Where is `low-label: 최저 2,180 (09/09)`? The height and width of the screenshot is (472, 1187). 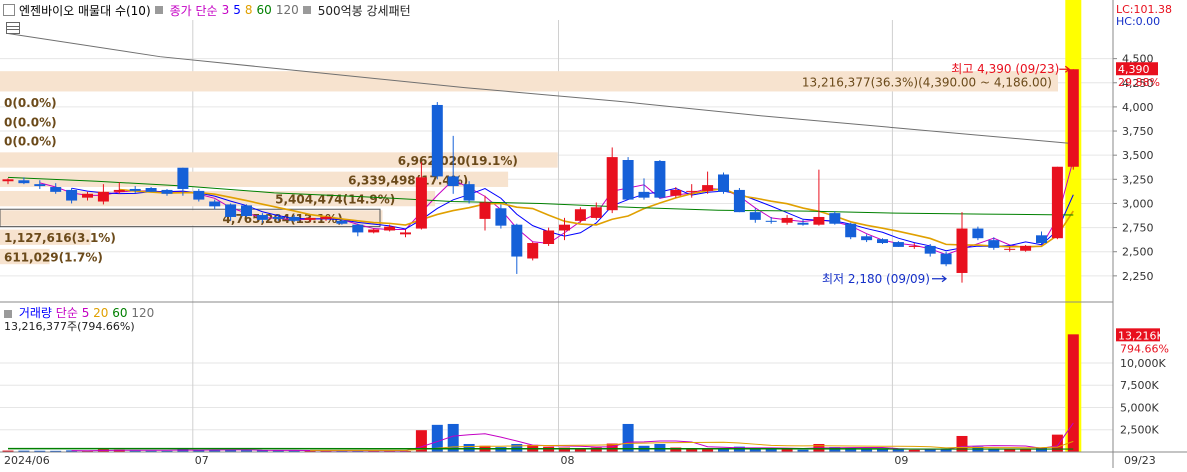
low-label: 최저 2,180 (09/09) is located at coordinates (876, 279).